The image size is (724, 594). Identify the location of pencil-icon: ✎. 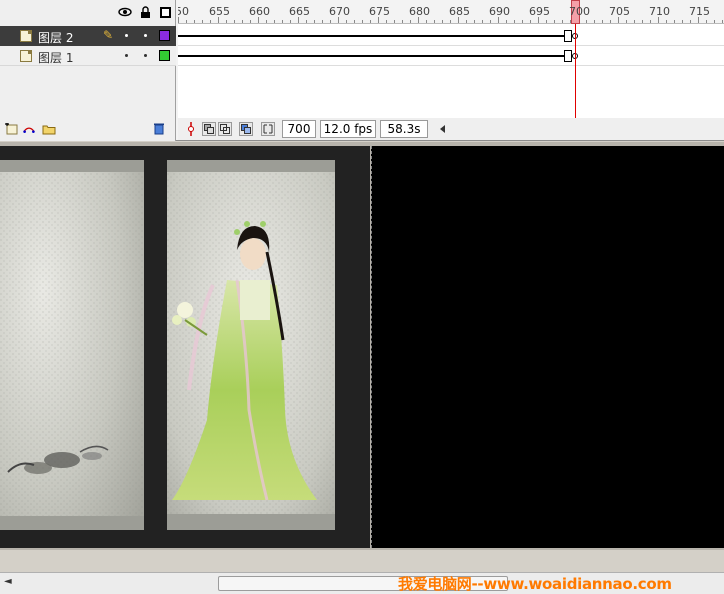
(108, 35).